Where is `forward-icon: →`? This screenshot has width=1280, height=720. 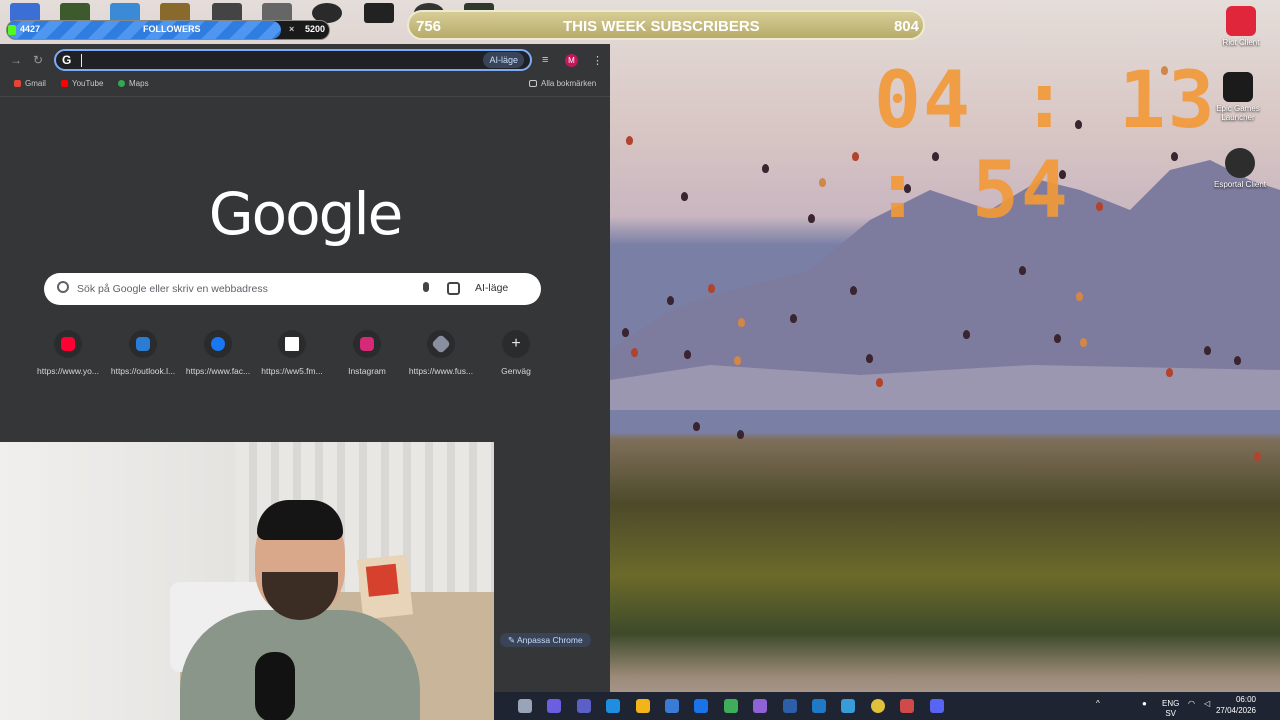 forward-icon: → is located at coordinates (16, 60).